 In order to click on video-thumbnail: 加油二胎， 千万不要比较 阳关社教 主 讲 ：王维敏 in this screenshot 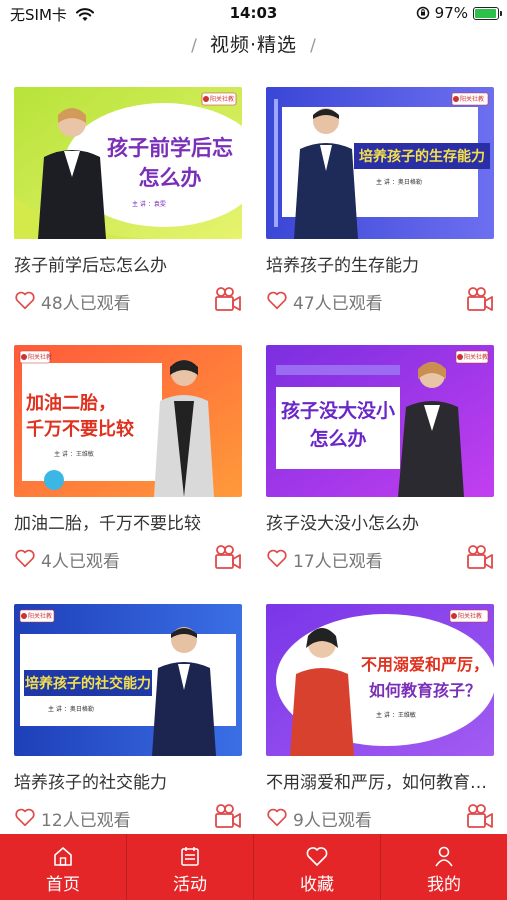, I will do `click(128, 421)`.